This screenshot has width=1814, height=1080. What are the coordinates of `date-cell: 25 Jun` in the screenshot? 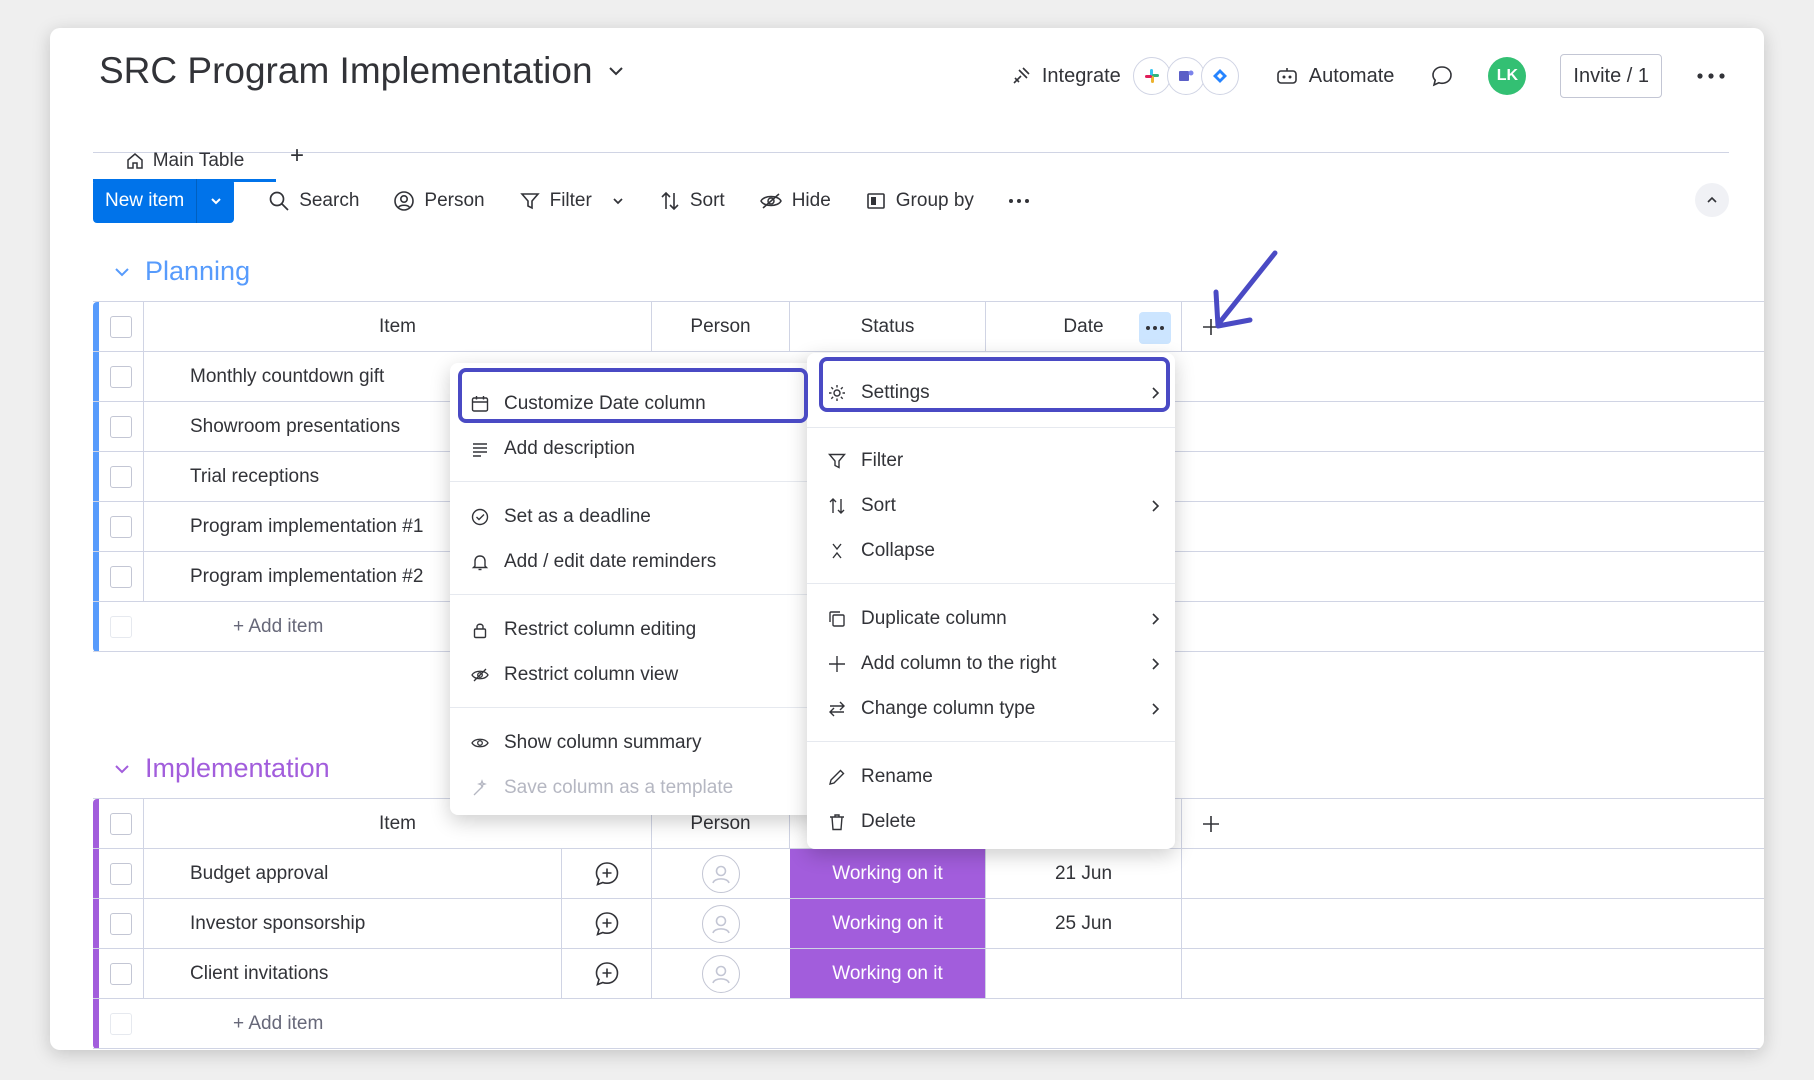 It's located at (1083, 923).